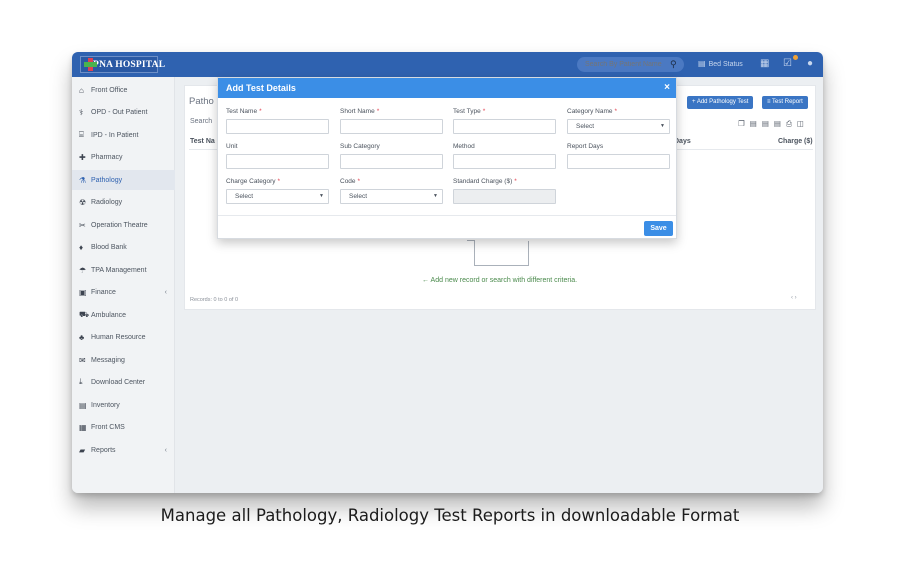 The width and height of the screenshot is (900, 572). Describe the element at coordinates (795, 57) in the screenshot. I see `notification-badge` at that location.